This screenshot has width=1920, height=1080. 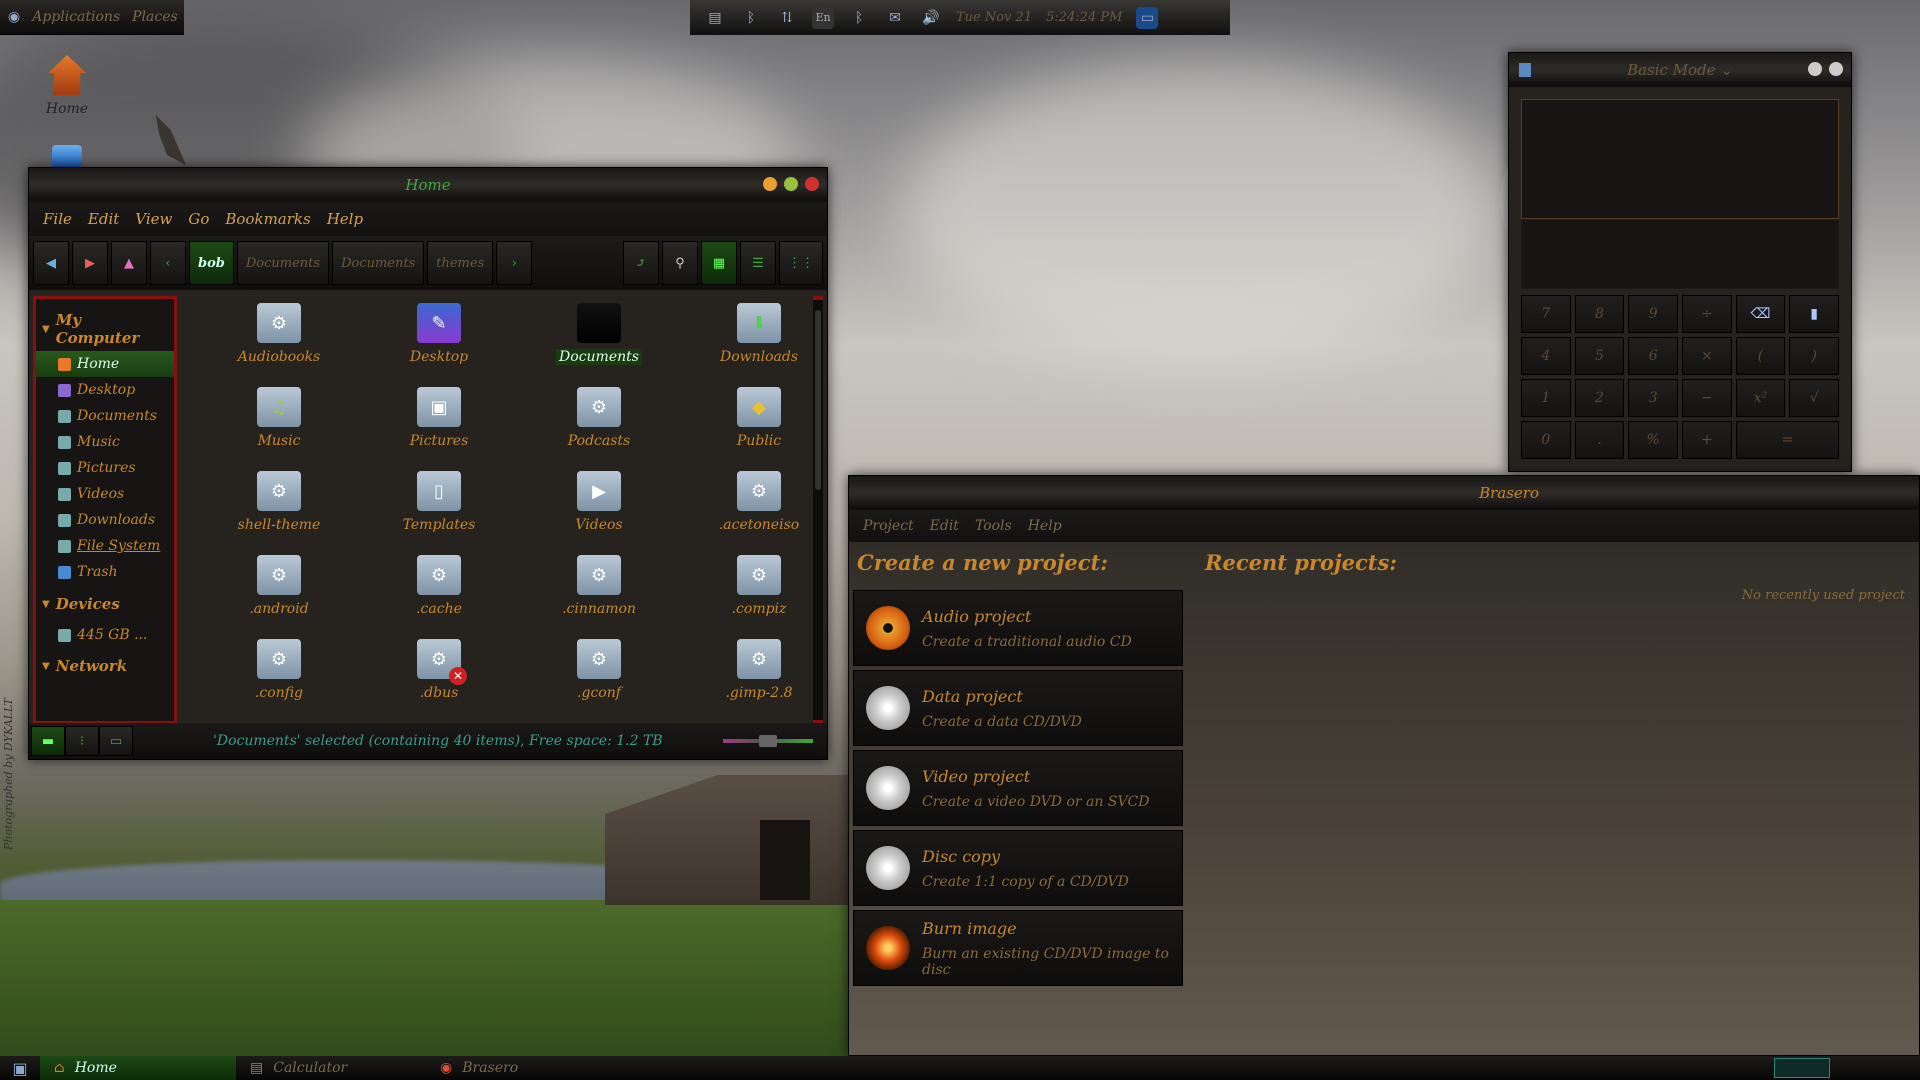 I want to click on path-themes: themes, so click(x=460, y=263).